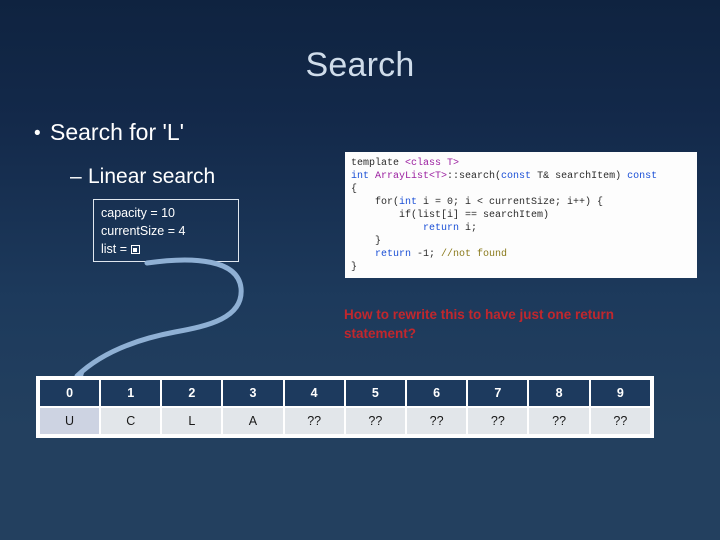 This screenshot has width=720, height=540. Describe the element at coordinates (169, 249) in the screenshot. I see `variable-list-pointer: list =` at that location.